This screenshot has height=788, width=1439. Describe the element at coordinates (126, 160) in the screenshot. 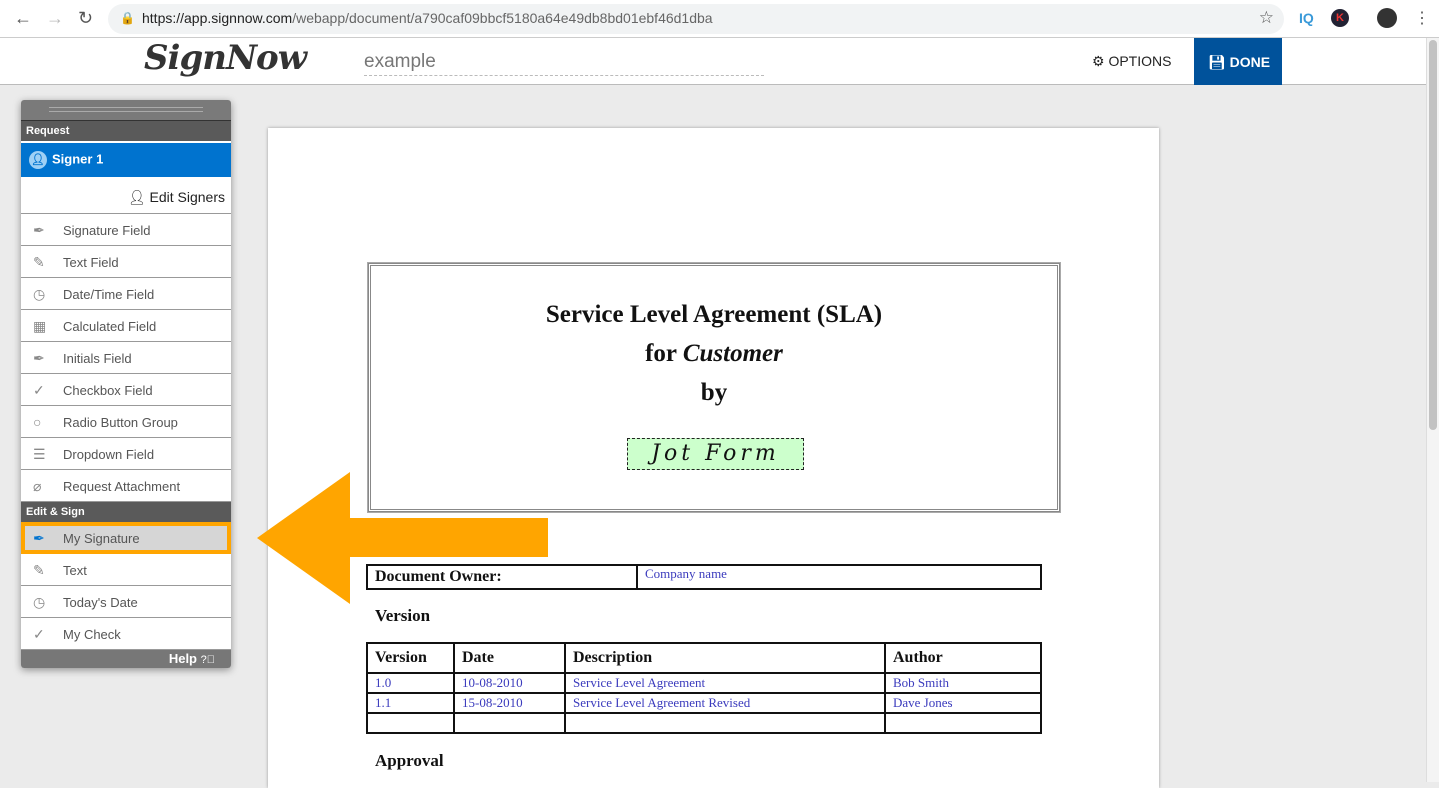

I see `signer-selector: 👤︎ Signer 1` at that location.